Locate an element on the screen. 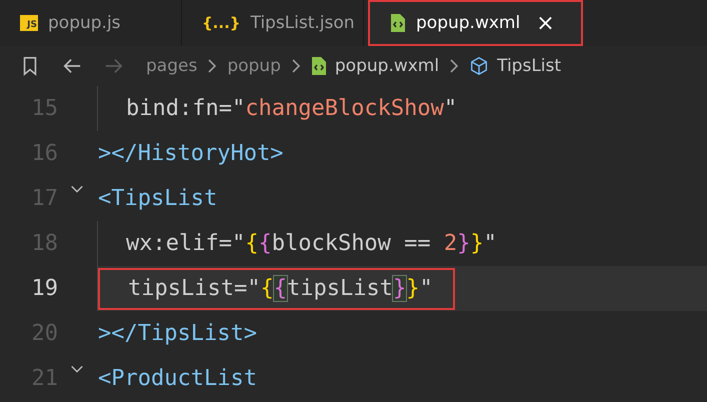  tab-label: TipsList.json is located at coordinates (302, 23).